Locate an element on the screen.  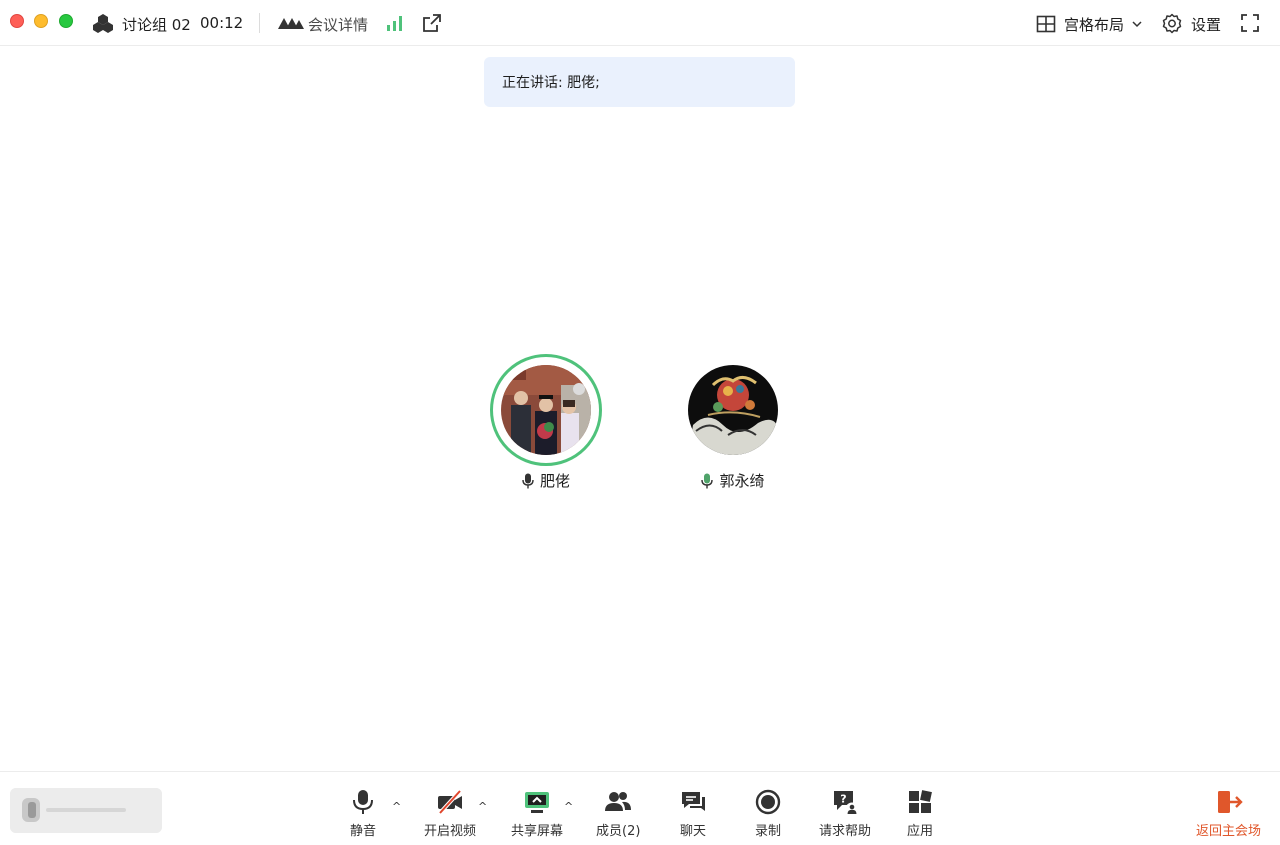
apps-button: 应用 is located at coordinates (920, 813).